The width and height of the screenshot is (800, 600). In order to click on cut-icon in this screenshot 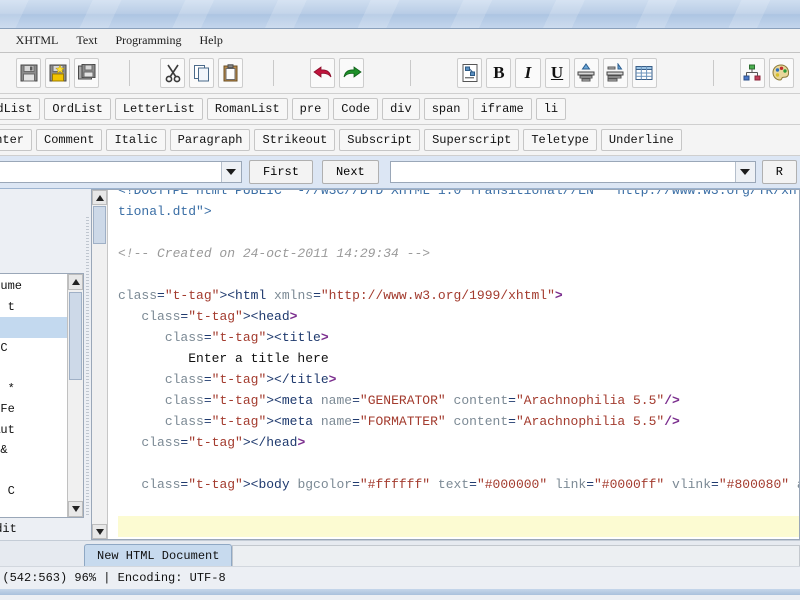, I will do `click(173, 73)`.